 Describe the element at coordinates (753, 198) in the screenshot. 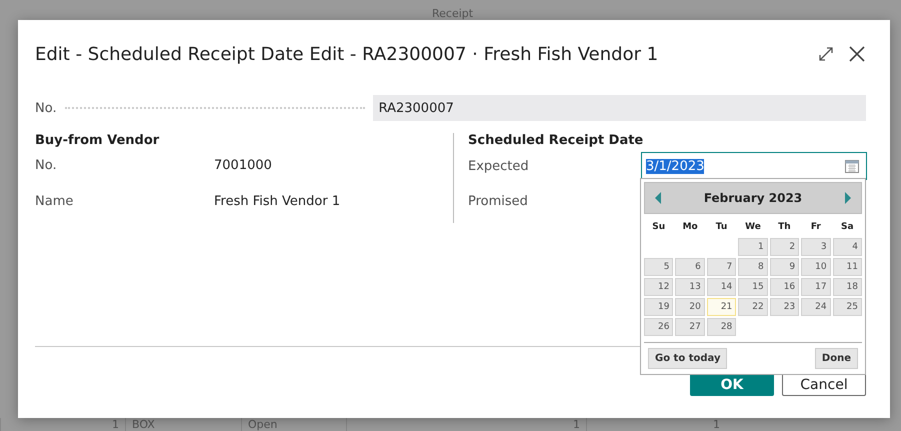

I see `month-title: February 2023` at that location.